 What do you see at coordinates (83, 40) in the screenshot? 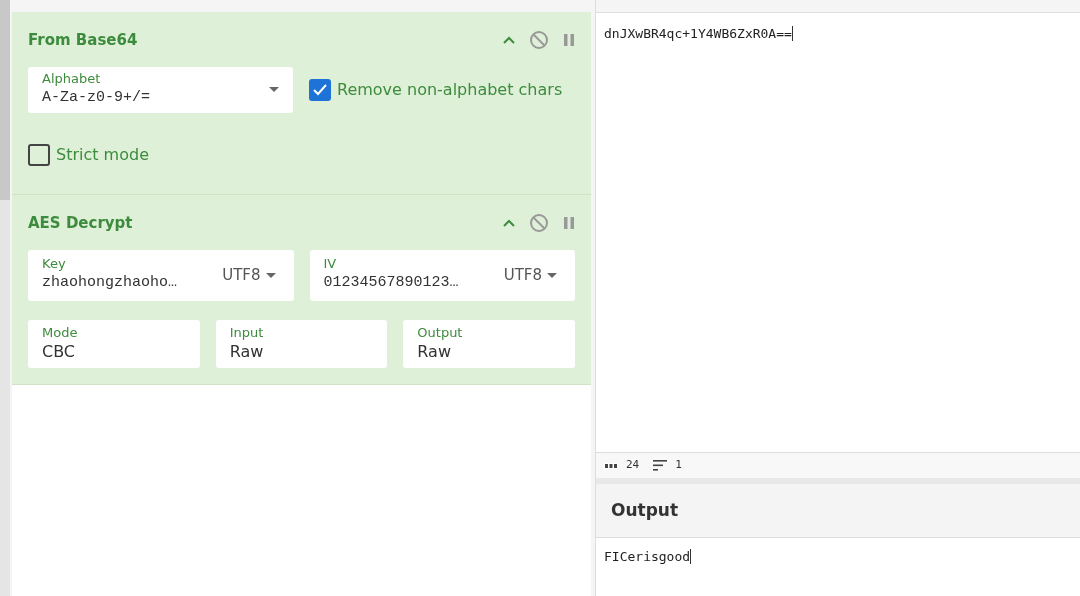
I see `operation-title: From Base64` at bounding box center [83, 40].